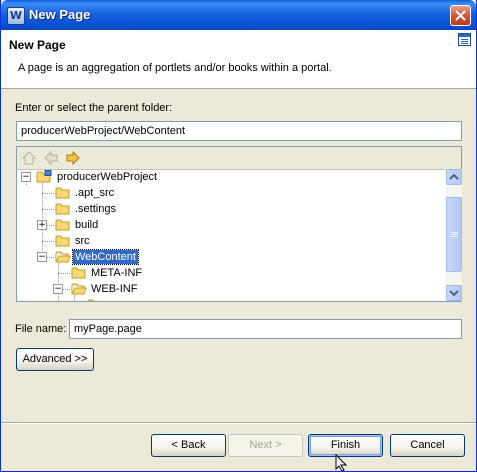 The height and width of the screenshot is (473, 477). I want to click on tree-item-label: build, so click(87, 225).